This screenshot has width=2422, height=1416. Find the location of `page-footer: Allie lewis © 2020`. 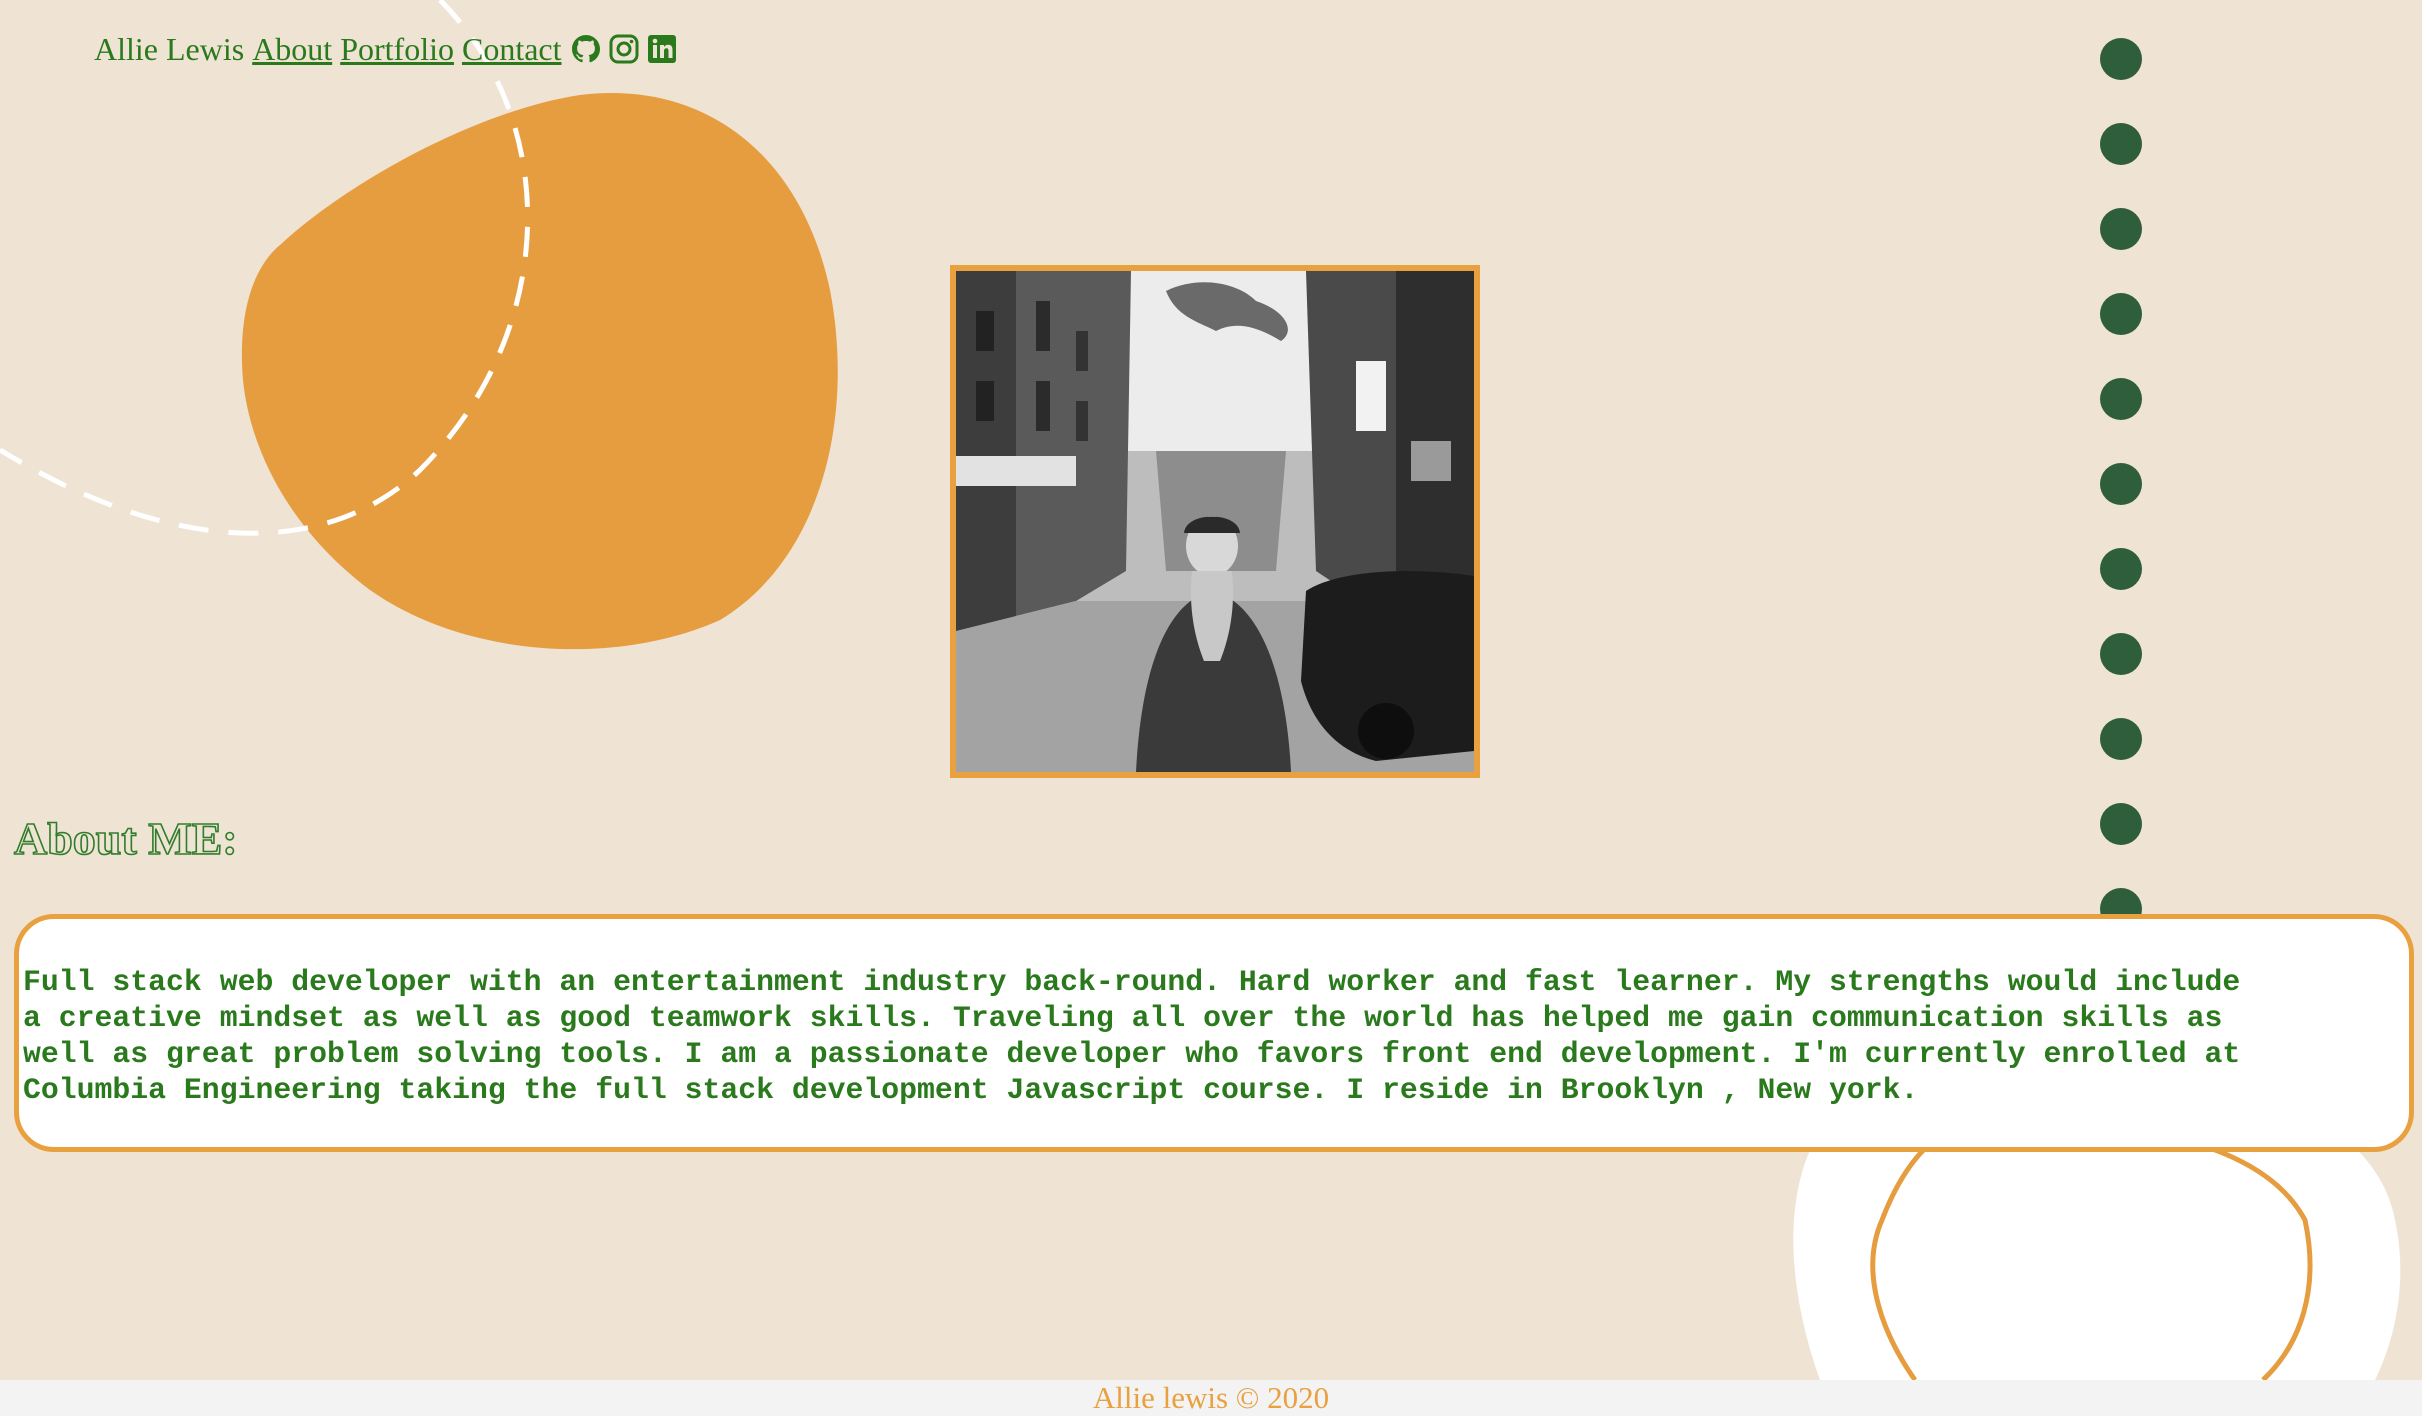

page-footer: Allie lewis © 2020 is located at coordinates (1211, 1398).